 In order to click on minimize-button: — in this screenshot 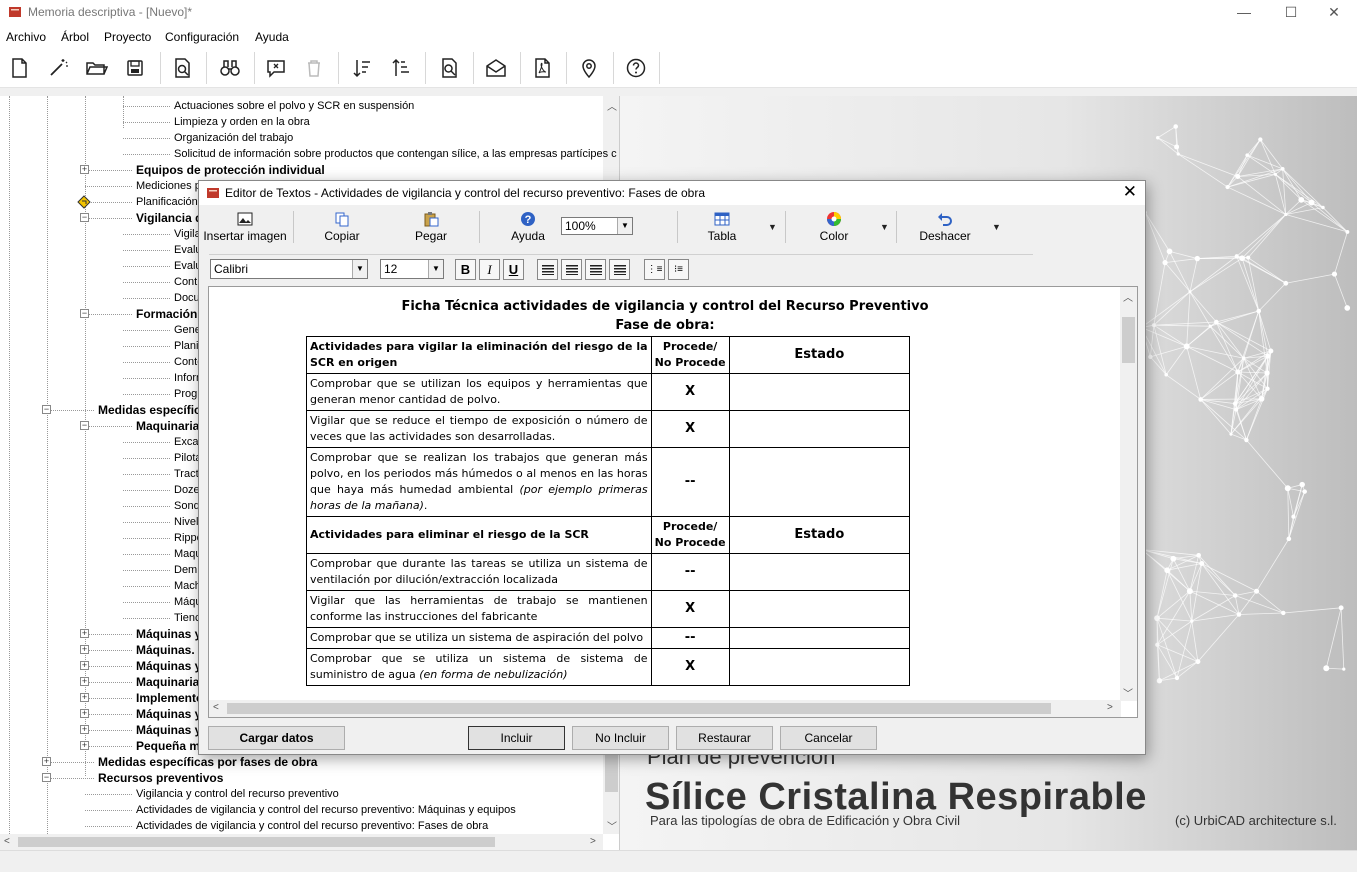, I will do `click(1244, 13)`.